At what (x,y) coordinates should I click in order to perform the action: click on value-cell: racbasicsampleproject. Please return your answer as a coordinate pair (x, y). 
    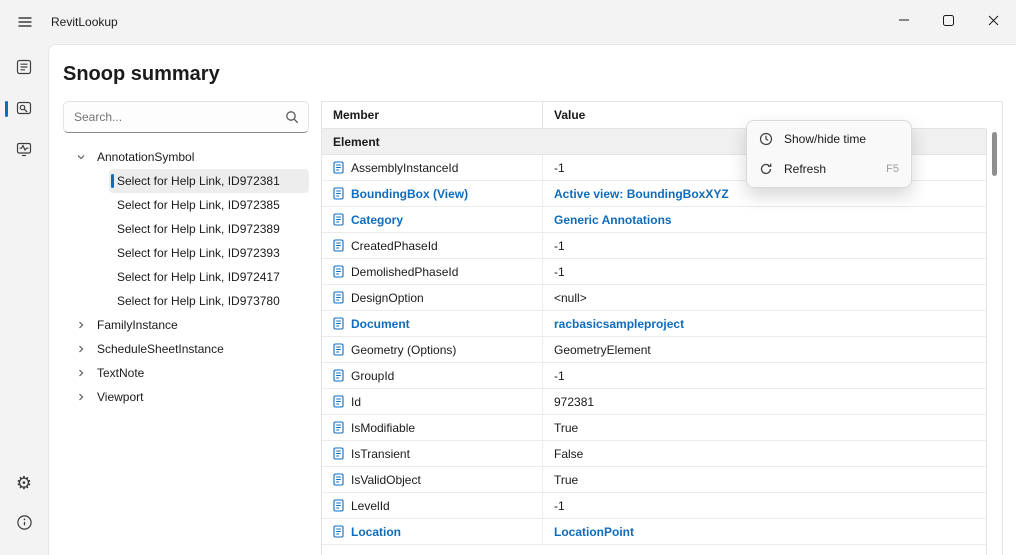
    Looking at the image, I should click on (764, 323).